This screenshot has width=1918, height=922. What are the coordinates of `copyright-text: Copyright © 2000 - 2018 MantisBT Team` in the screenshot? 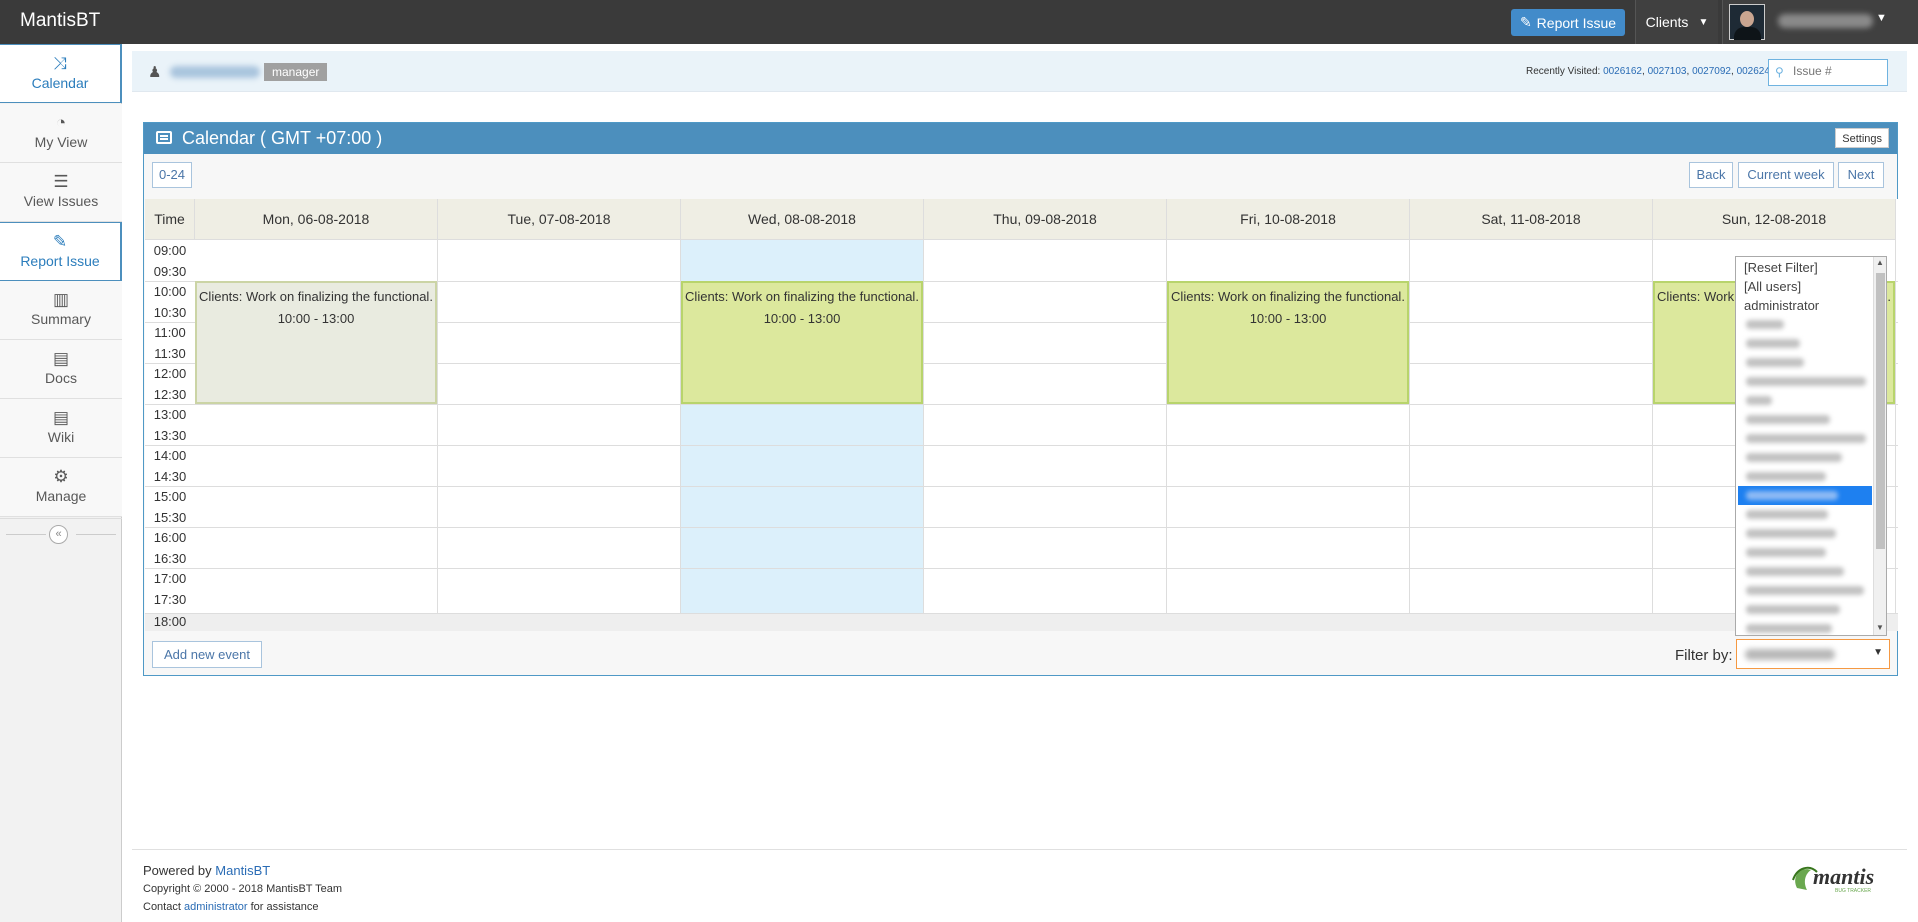 It's located at (243, 889).